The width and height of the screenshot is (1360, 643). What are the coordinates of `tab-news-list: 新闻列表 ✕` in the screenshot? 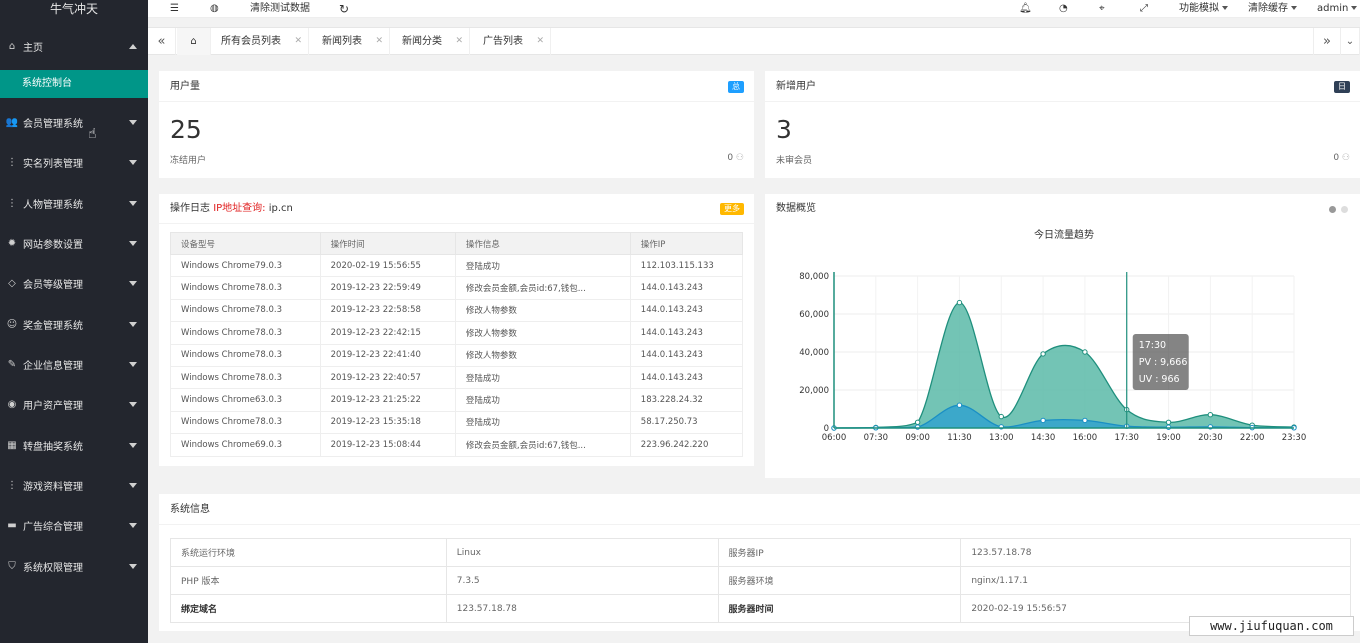 It's located at (349, 41).